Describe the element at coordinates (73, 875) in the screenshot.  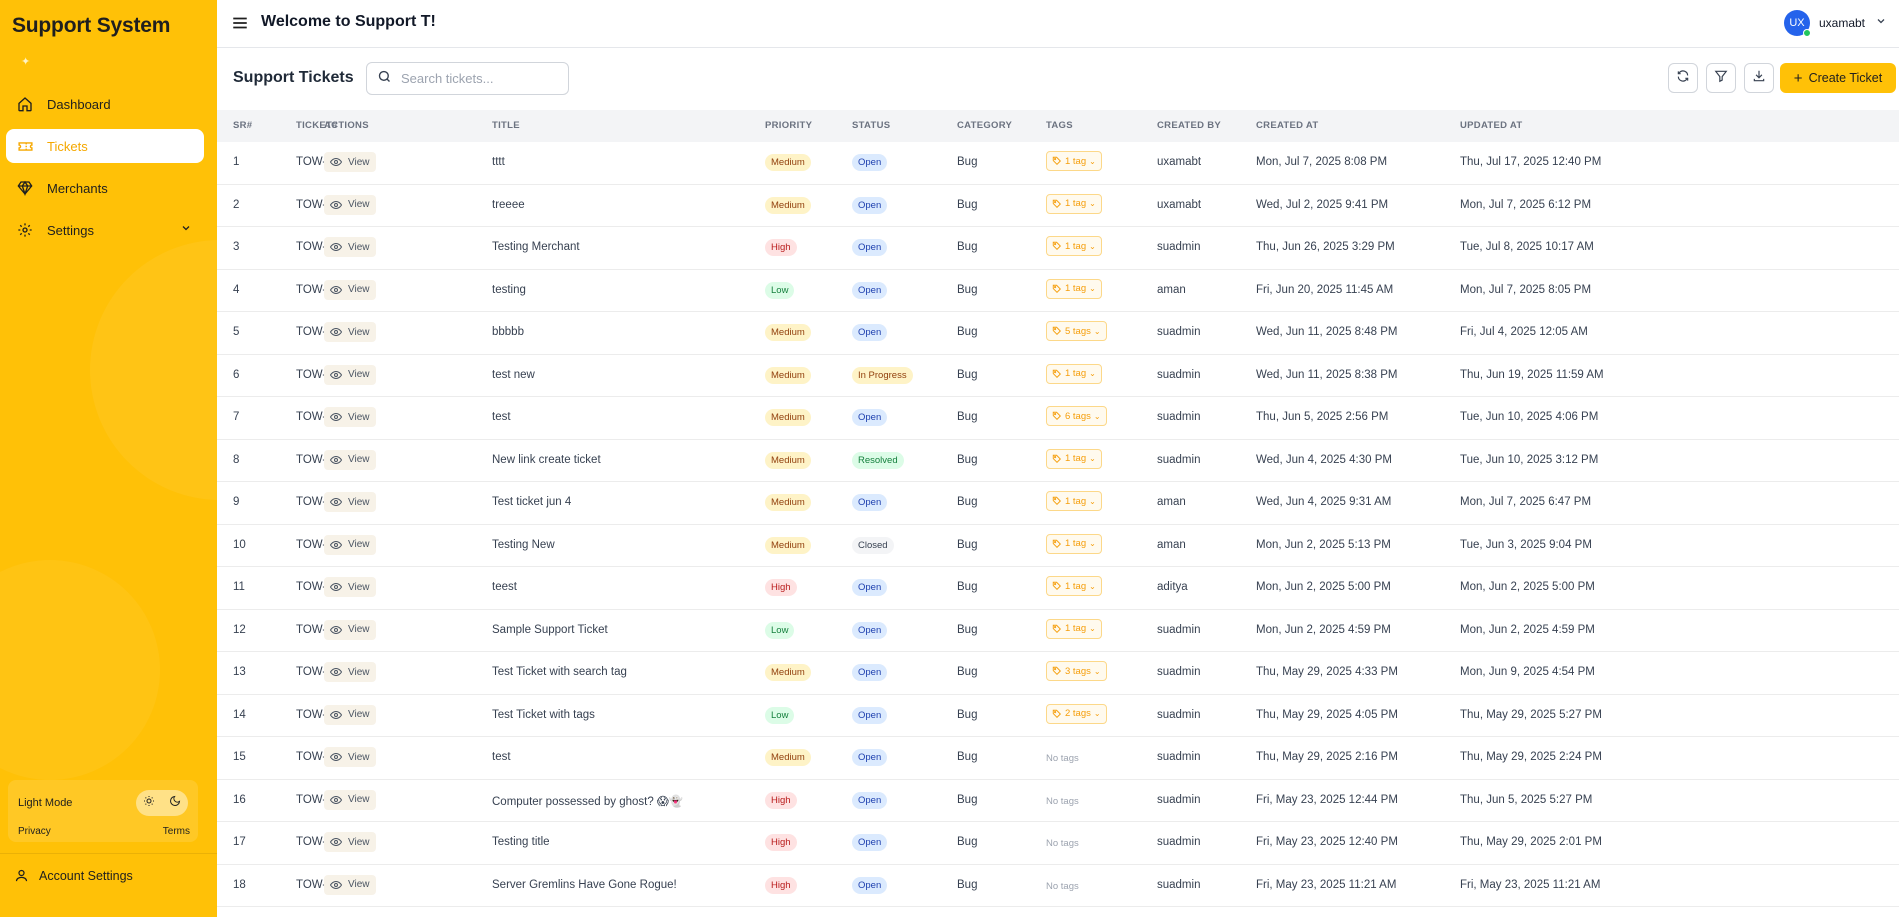
I see `account-settings-link: Account Settings` at that location.